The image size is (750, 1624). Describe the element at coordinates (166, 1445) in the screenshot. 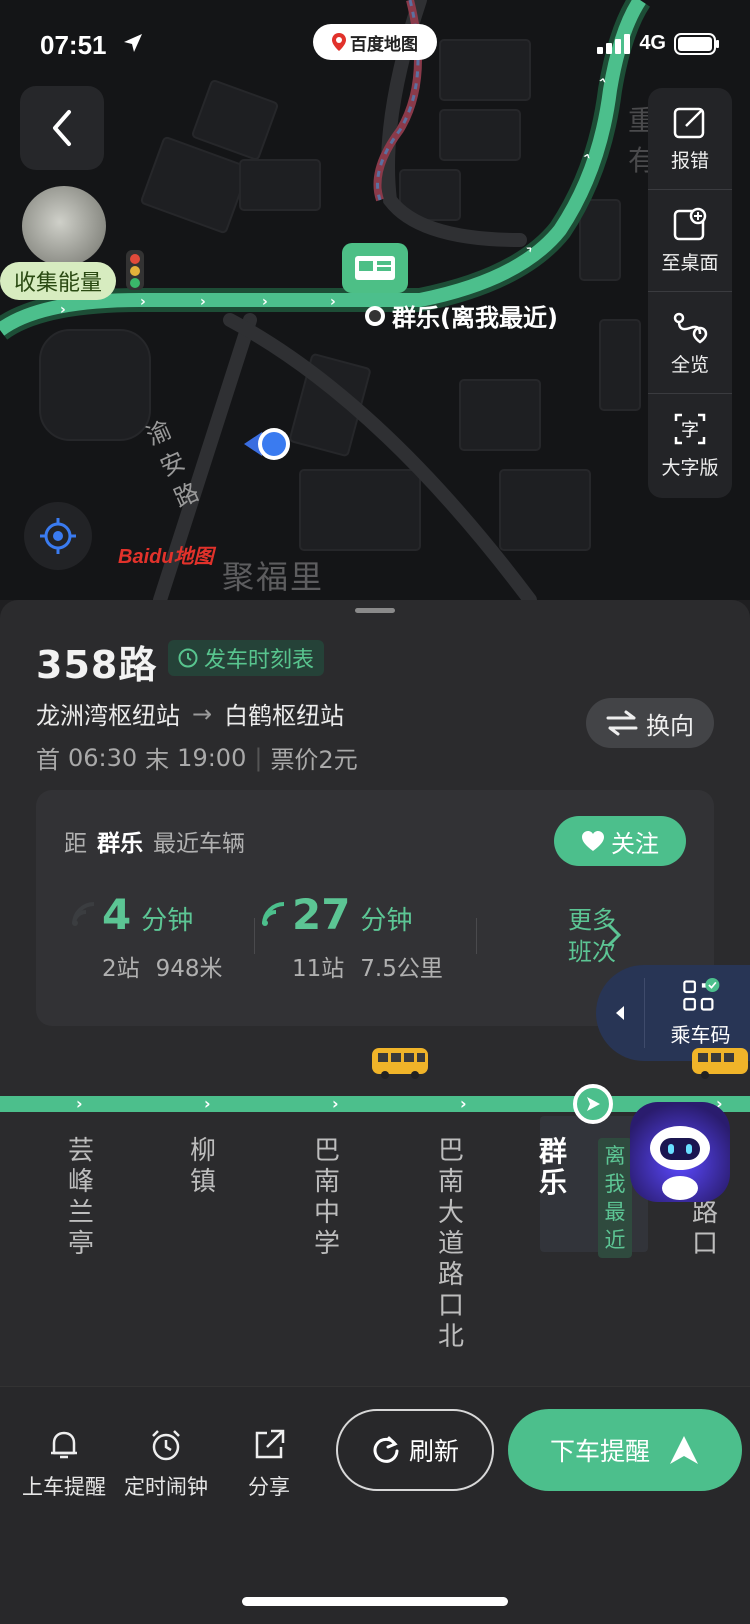

I see `alarm-clock-icon` at that location.